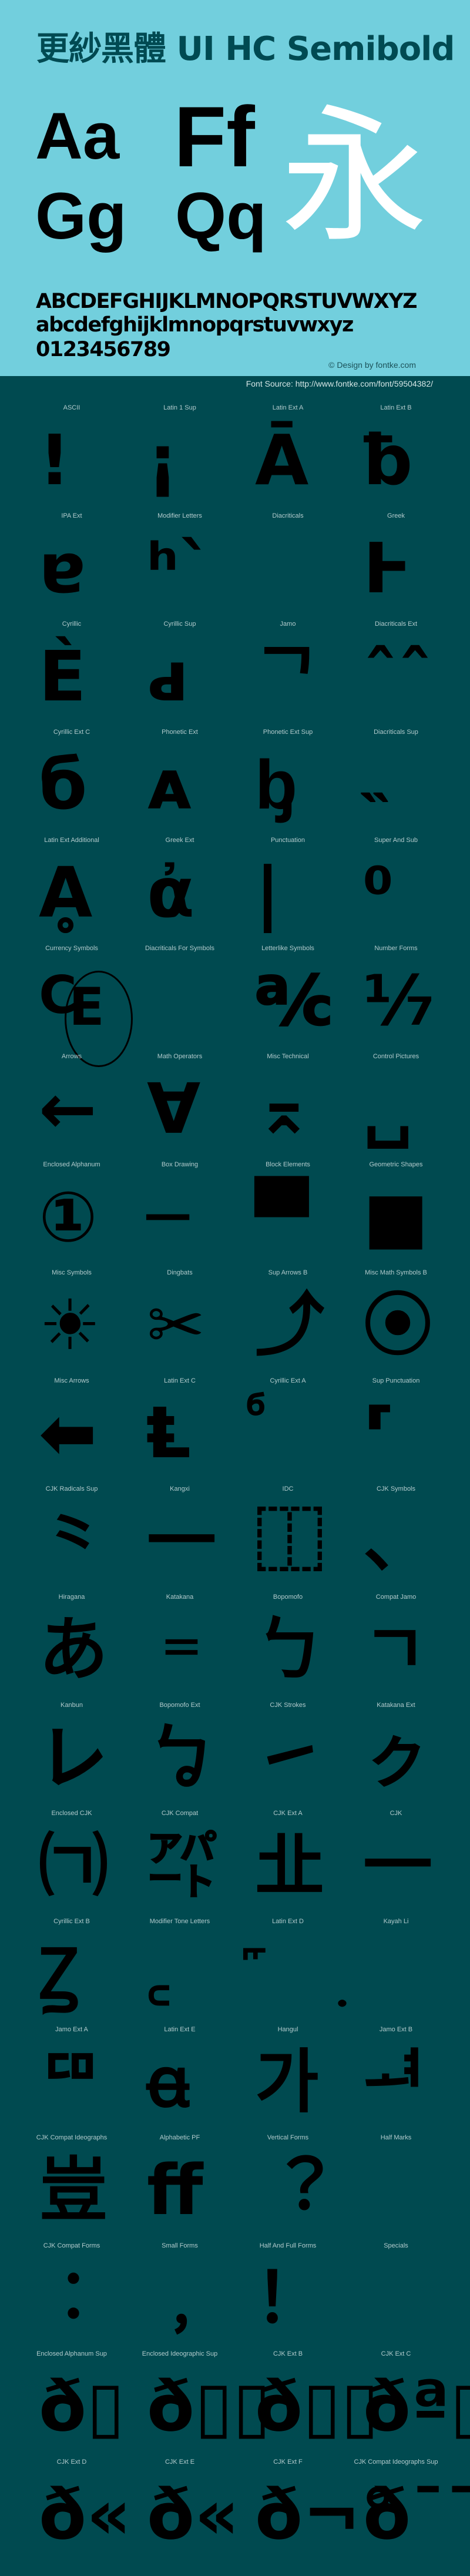  Describe the element at coordinates (168, 1216) in the screenshot. I see `block-glyph: ─` at that location.